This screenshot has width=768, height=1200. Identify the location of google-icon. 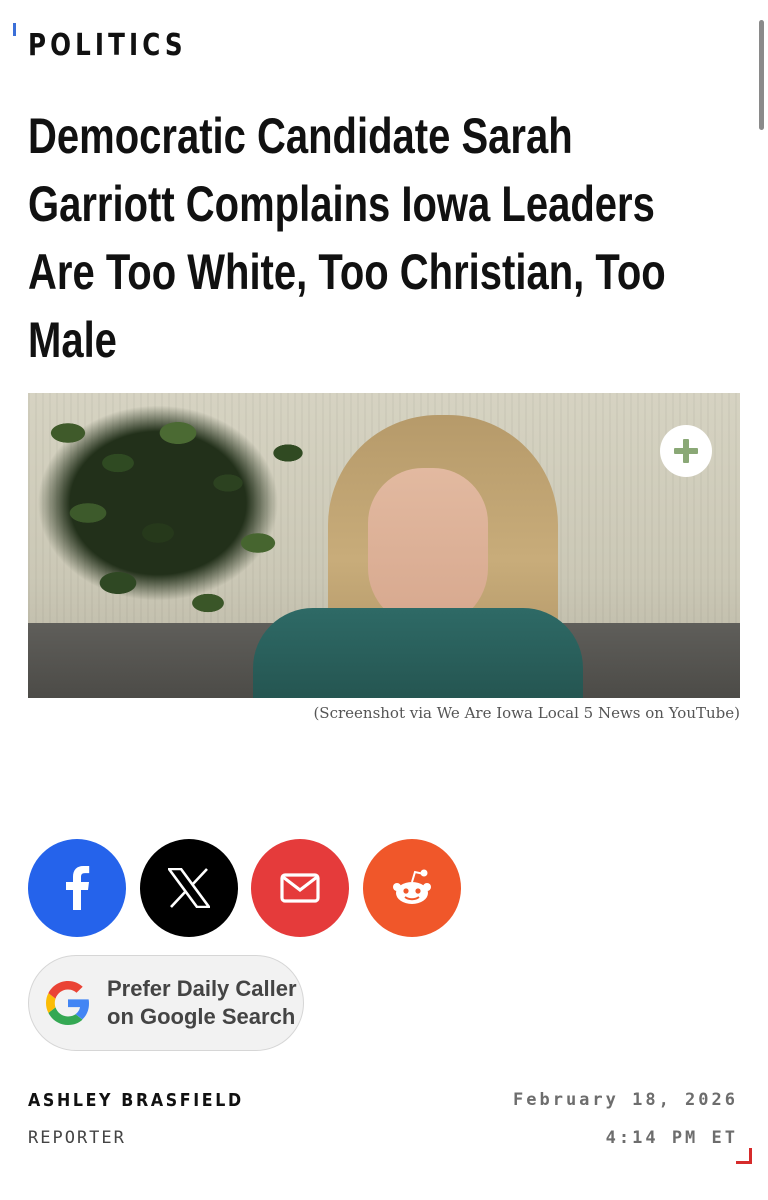
(67, 1003).